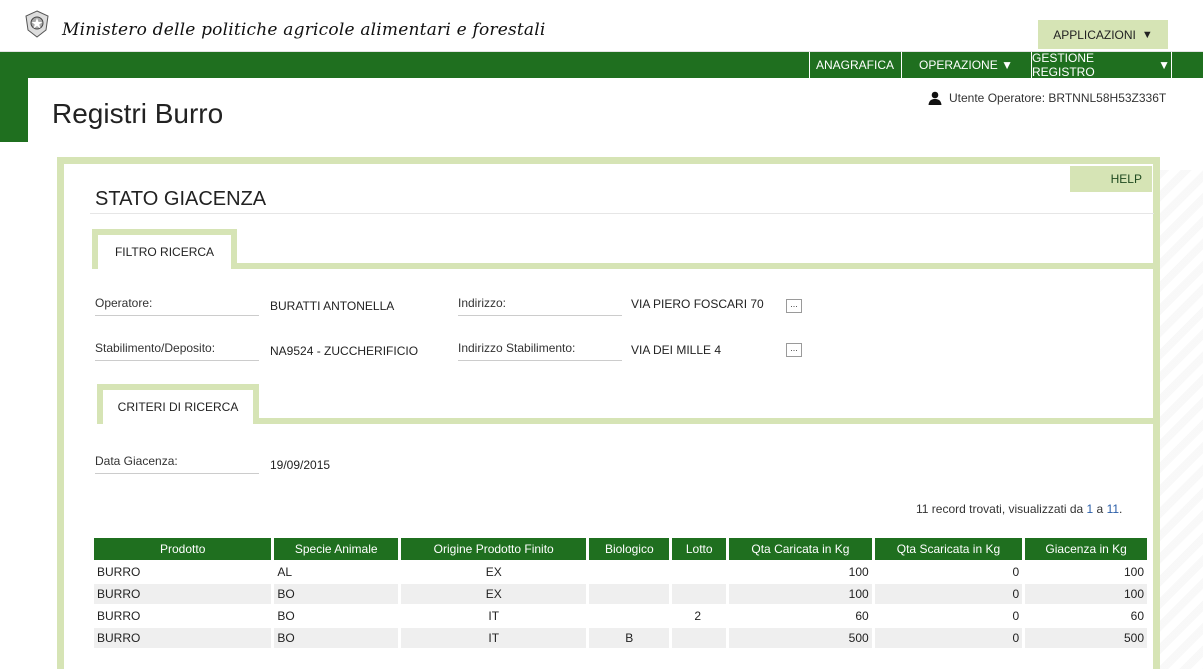 The image size is (1203, 669). Describe the element at coordinates (697, 304) in the screenshot. I see `indirizzo-value: VIA PIERO FOSCARI 70` at that location.